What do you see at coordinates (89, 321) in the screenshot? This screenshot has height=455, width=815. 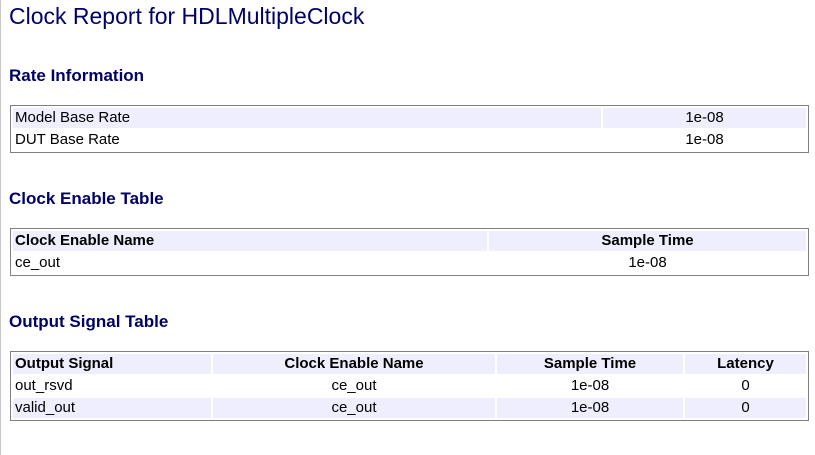 I see `output-signal-table-heading: Output Signal Table` at bounding box center [89, 321].